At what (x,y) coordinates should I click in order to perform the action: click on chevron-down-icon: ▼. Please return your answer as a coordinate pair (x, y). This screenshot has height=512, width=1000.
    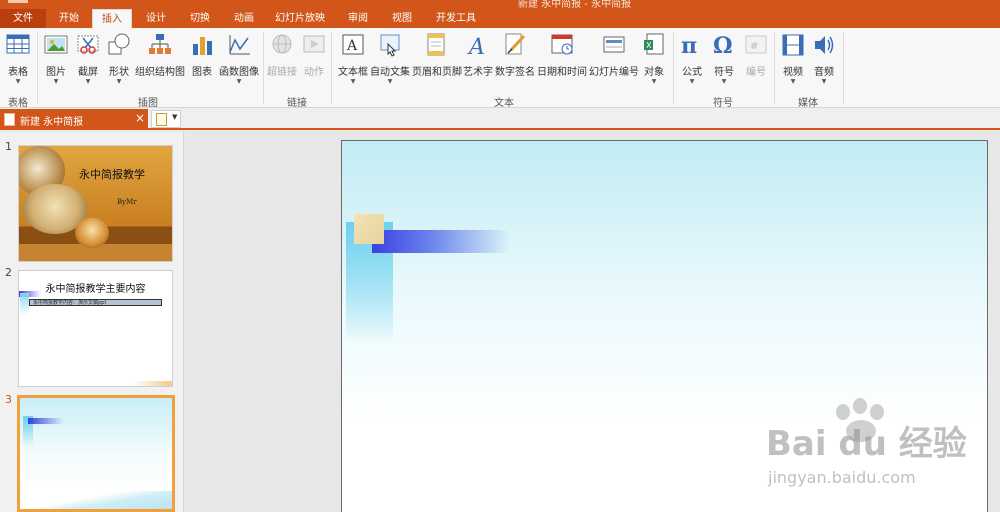
    Looking at the image, I should click on (174, 117).